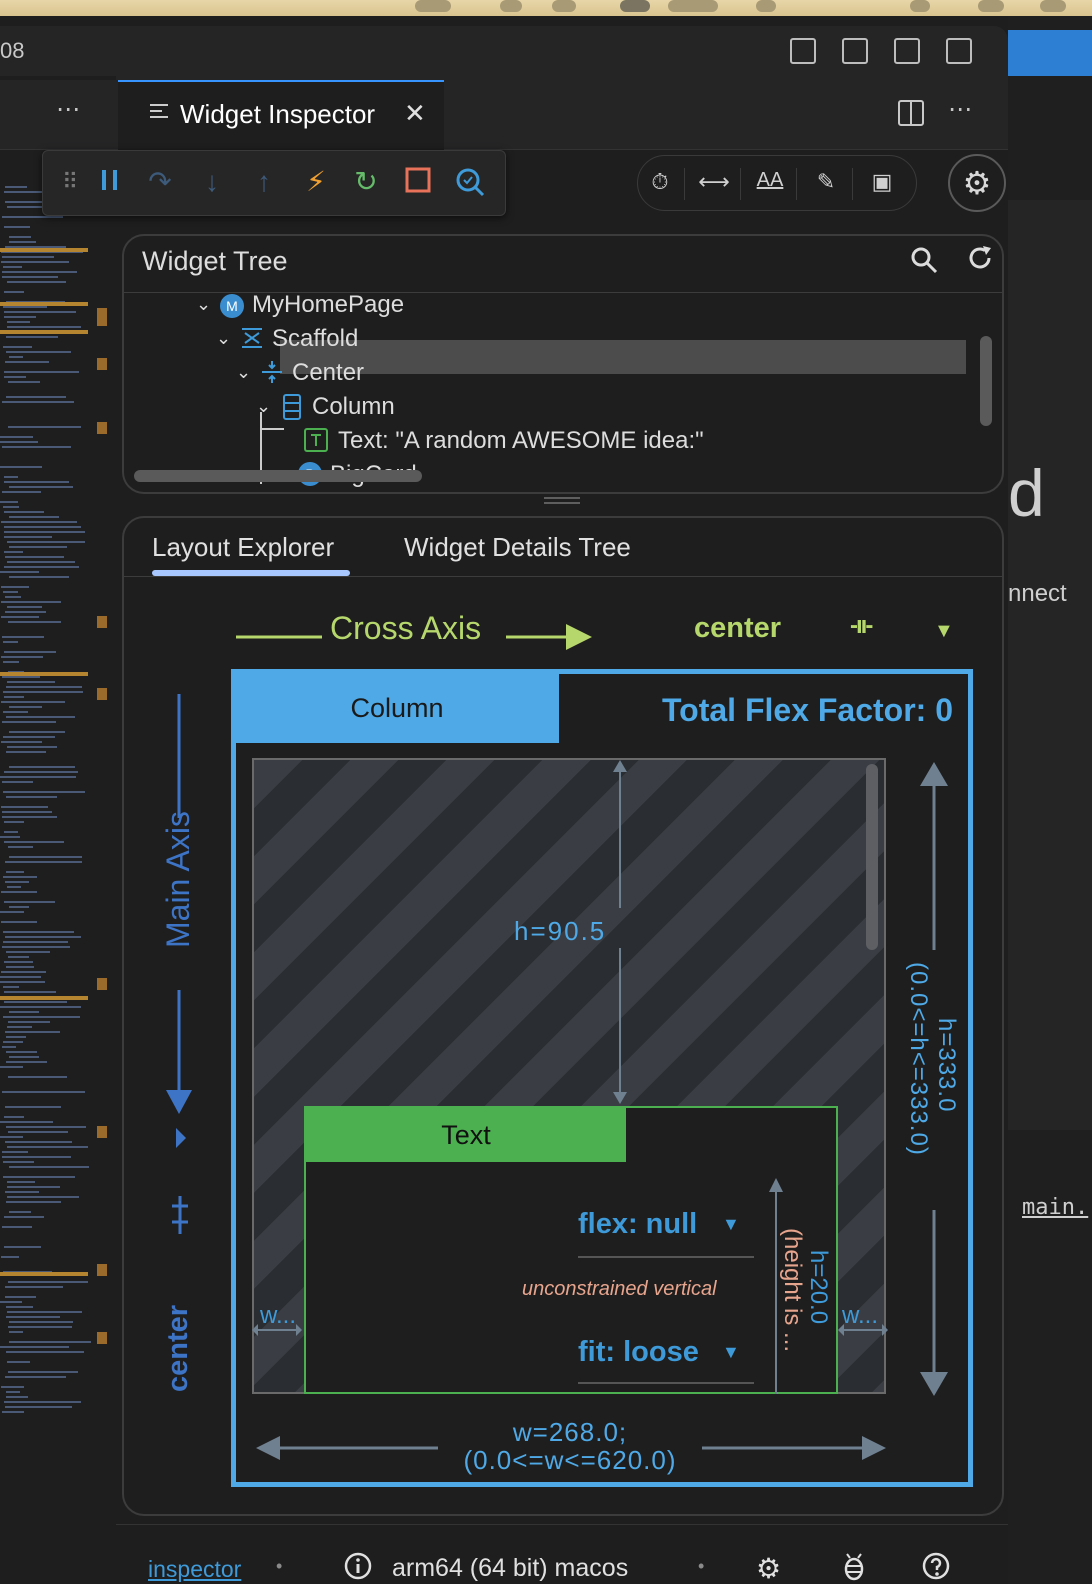  Describe the element at coordinates (12, 50) in the screenshot. I see `window-title: 08` at that location.